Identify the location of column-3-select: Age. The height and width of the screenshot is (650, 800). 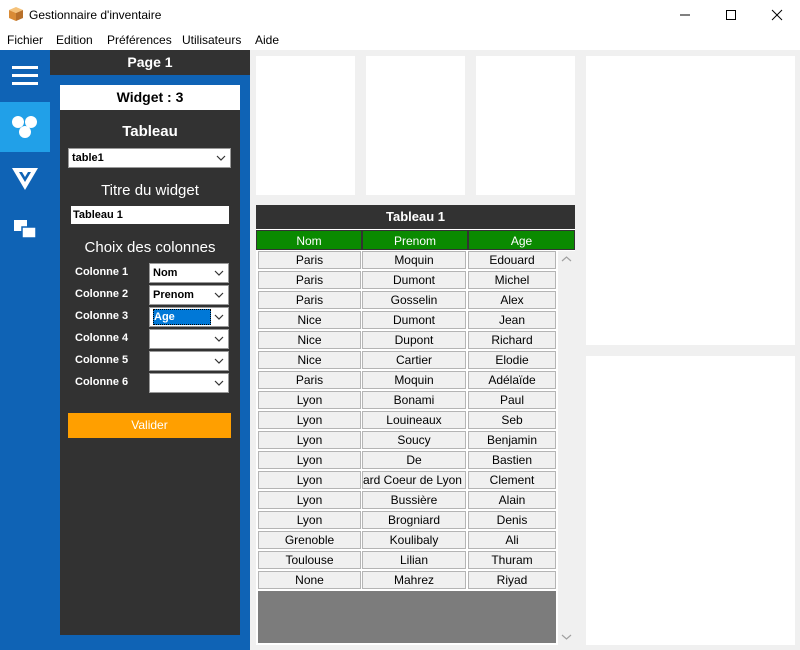
(189, 317).